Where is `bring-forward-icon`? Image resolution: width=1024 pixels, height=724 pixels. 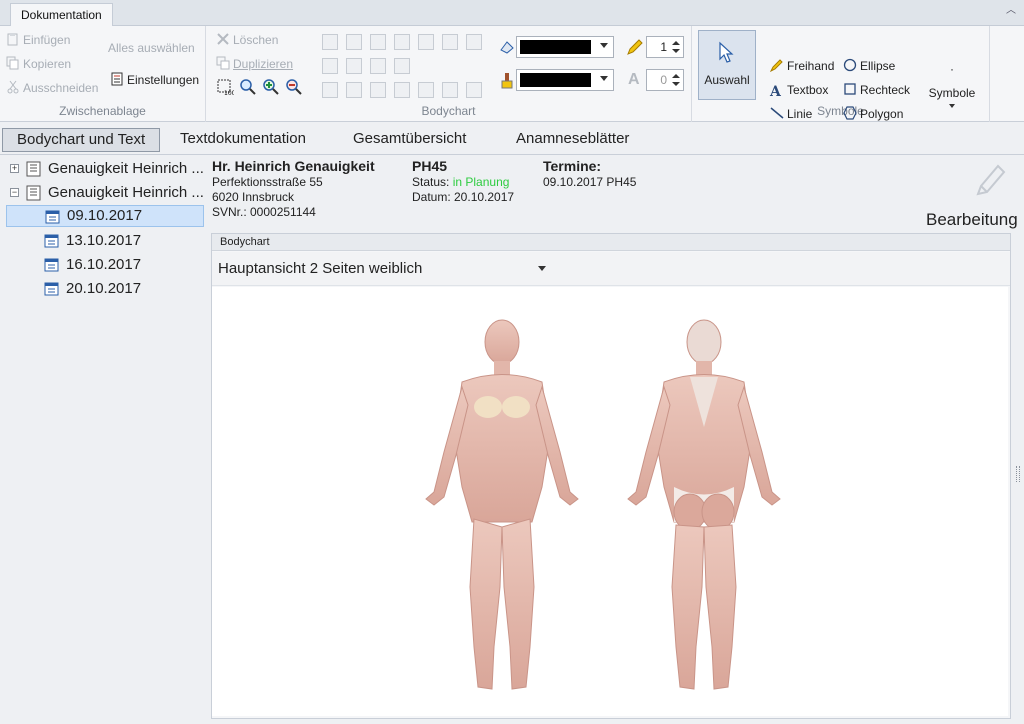 bring-forward-icon is located at coordinates (330, 42).